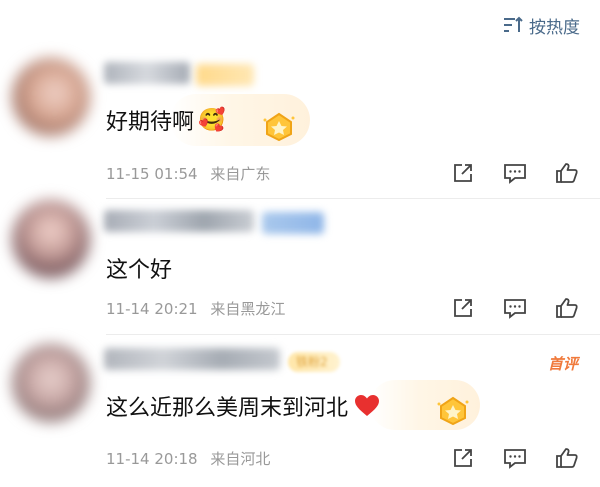 The width and height of the screenshot is (600, 487). Describe the element at coordinates (367, 405) in the screenshot. I see `red-heart-emoji` at that location.